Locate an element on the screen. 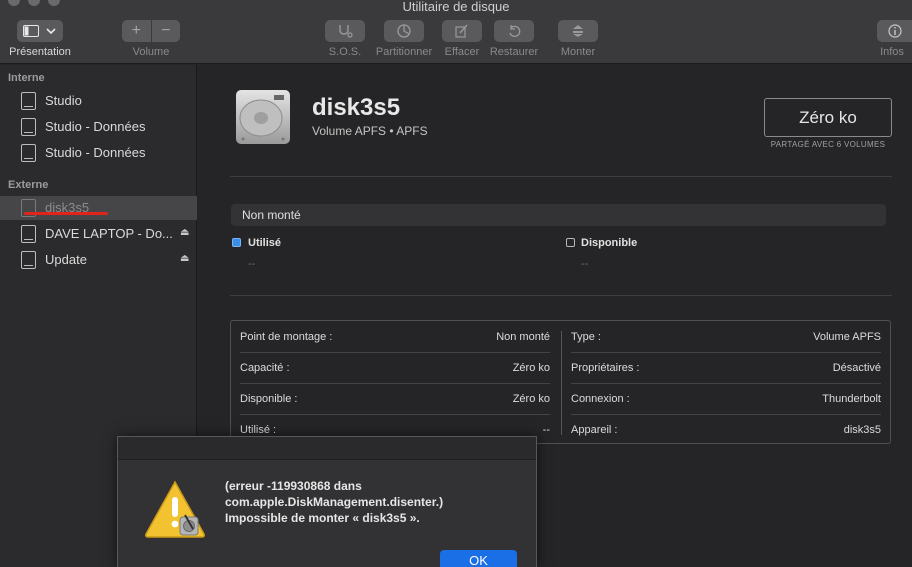 The image size is (912, 567). sidebar-toggle-icon is located at coordinates (31, 31).